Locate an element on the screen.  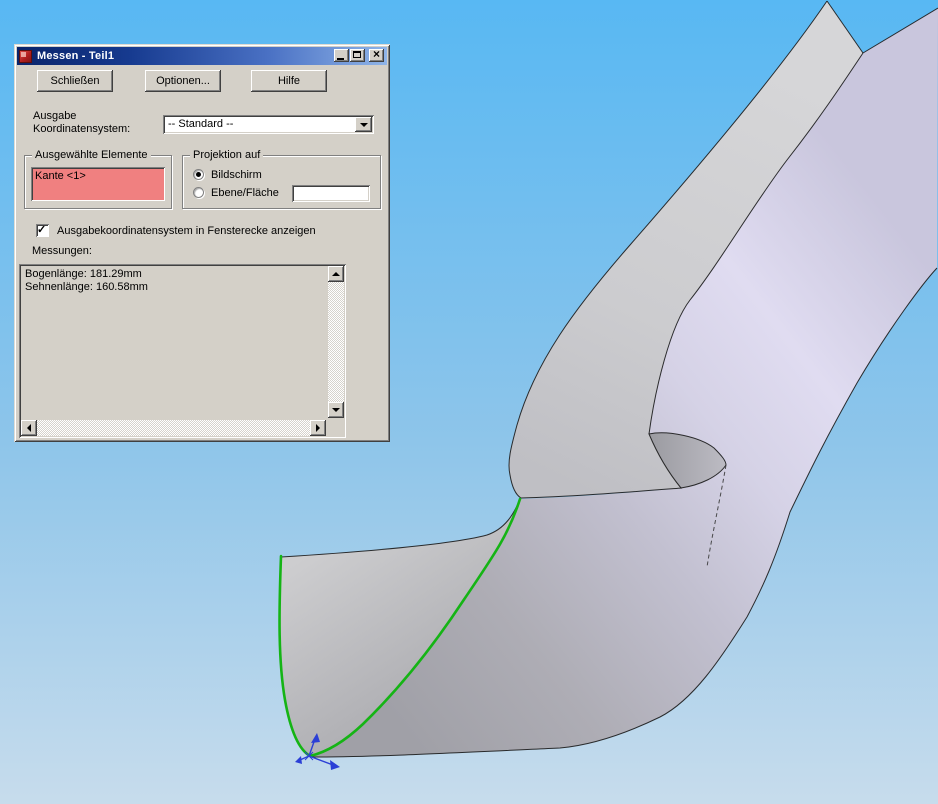
radio-ebene-flaeche-label: Ebene/Fläche is located at coordinates (245, 193).